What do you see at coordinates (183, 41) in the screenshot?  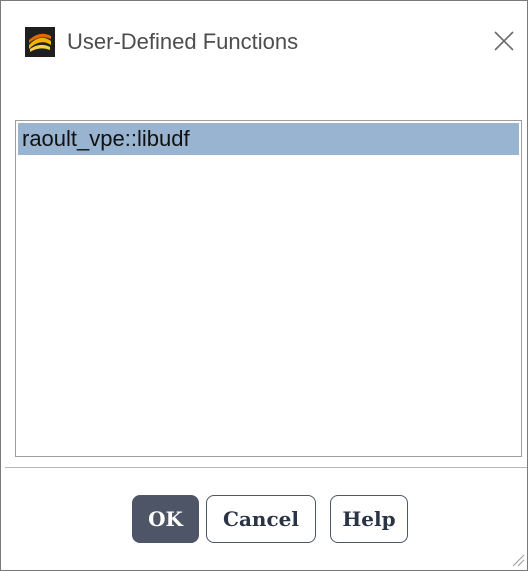 I see `window-title: User-Defined Functions` at bounding box center [183, 41].